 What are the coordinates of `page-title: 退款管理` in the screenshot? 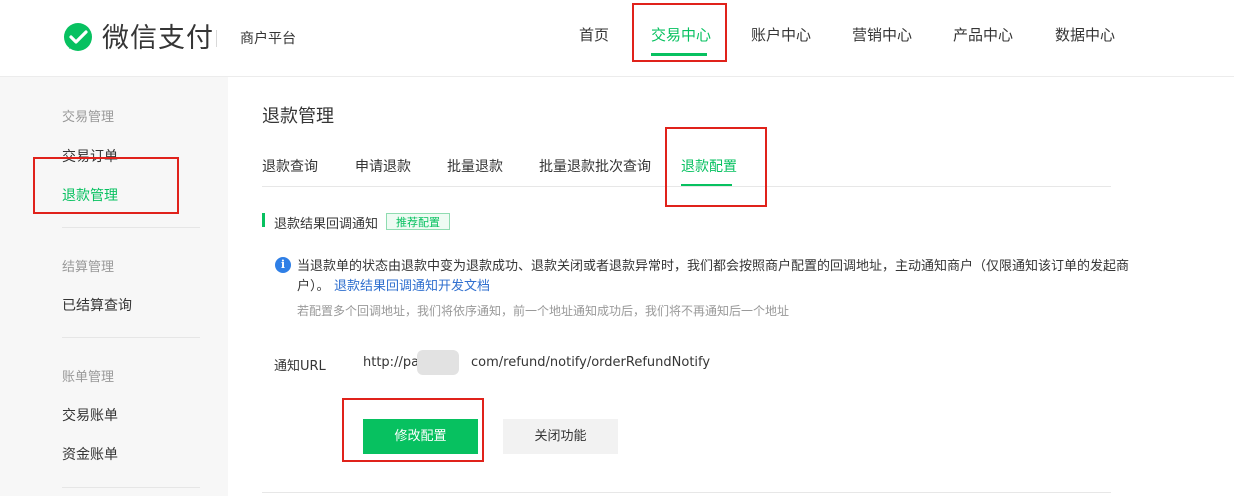 It's located at (298, 116).